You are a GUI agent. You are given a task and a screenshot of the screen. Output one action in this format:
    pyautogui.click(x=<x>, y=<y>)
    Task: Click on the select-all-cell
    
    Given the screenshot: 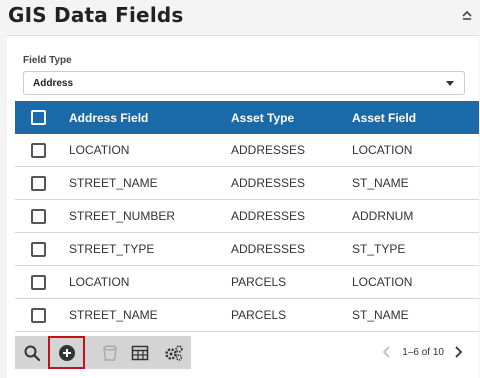 What is the action you would take?
    pyautogui.click(x=42, y=117)
    